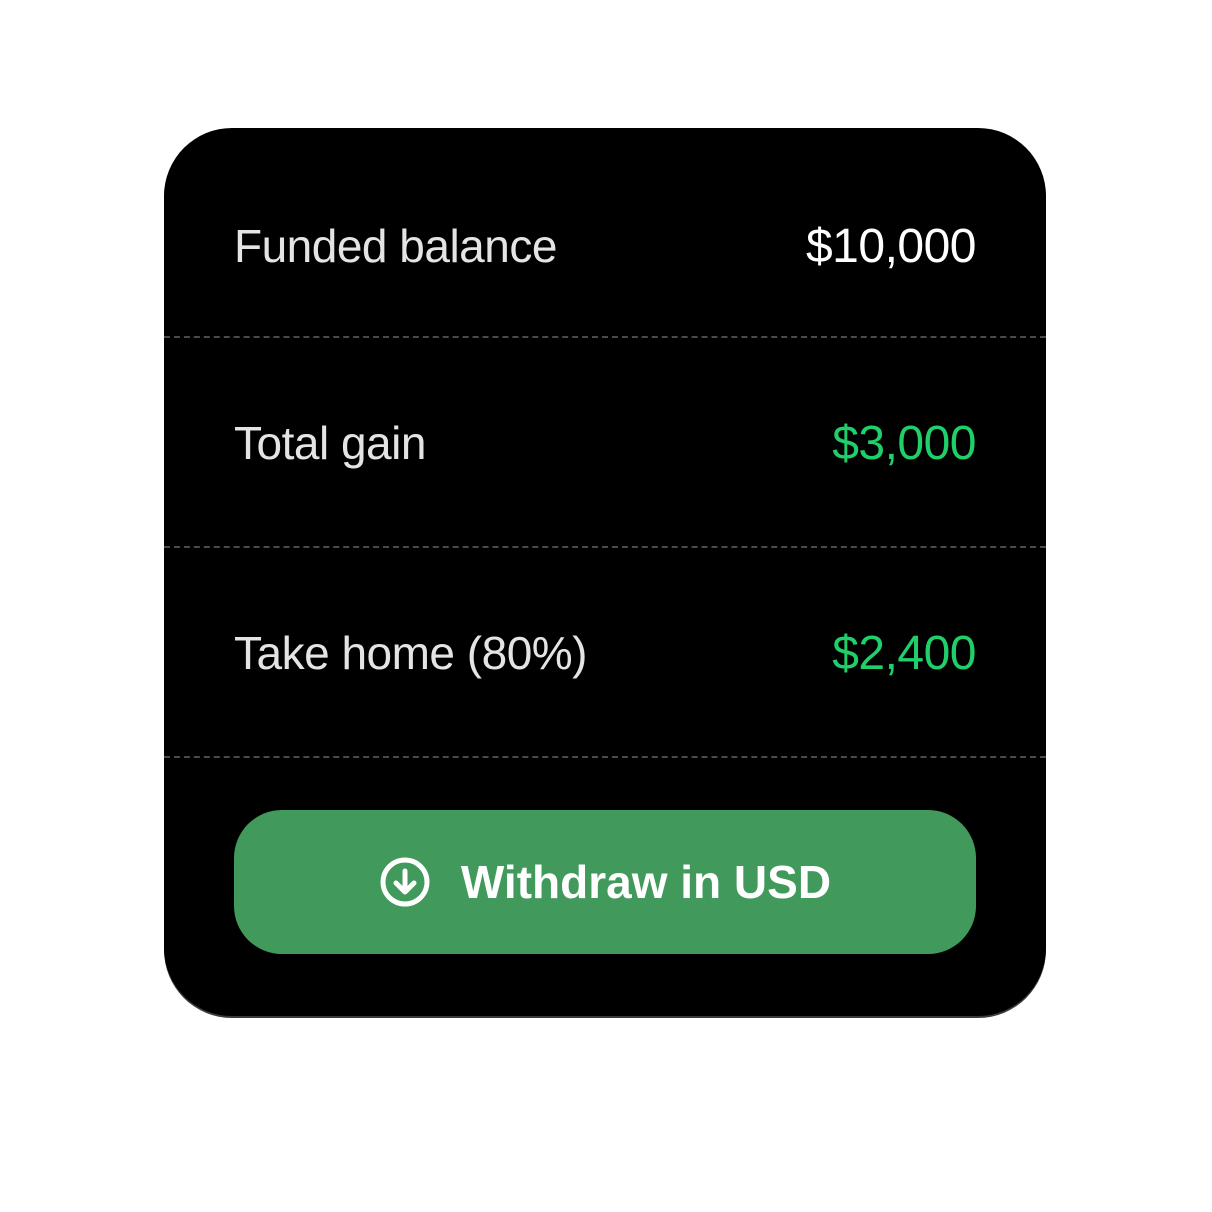 Image resolution: width=1212 pixels, height=1212 pixels. I want to click on funded-balance-label: Funded balance, so click(395, 246).